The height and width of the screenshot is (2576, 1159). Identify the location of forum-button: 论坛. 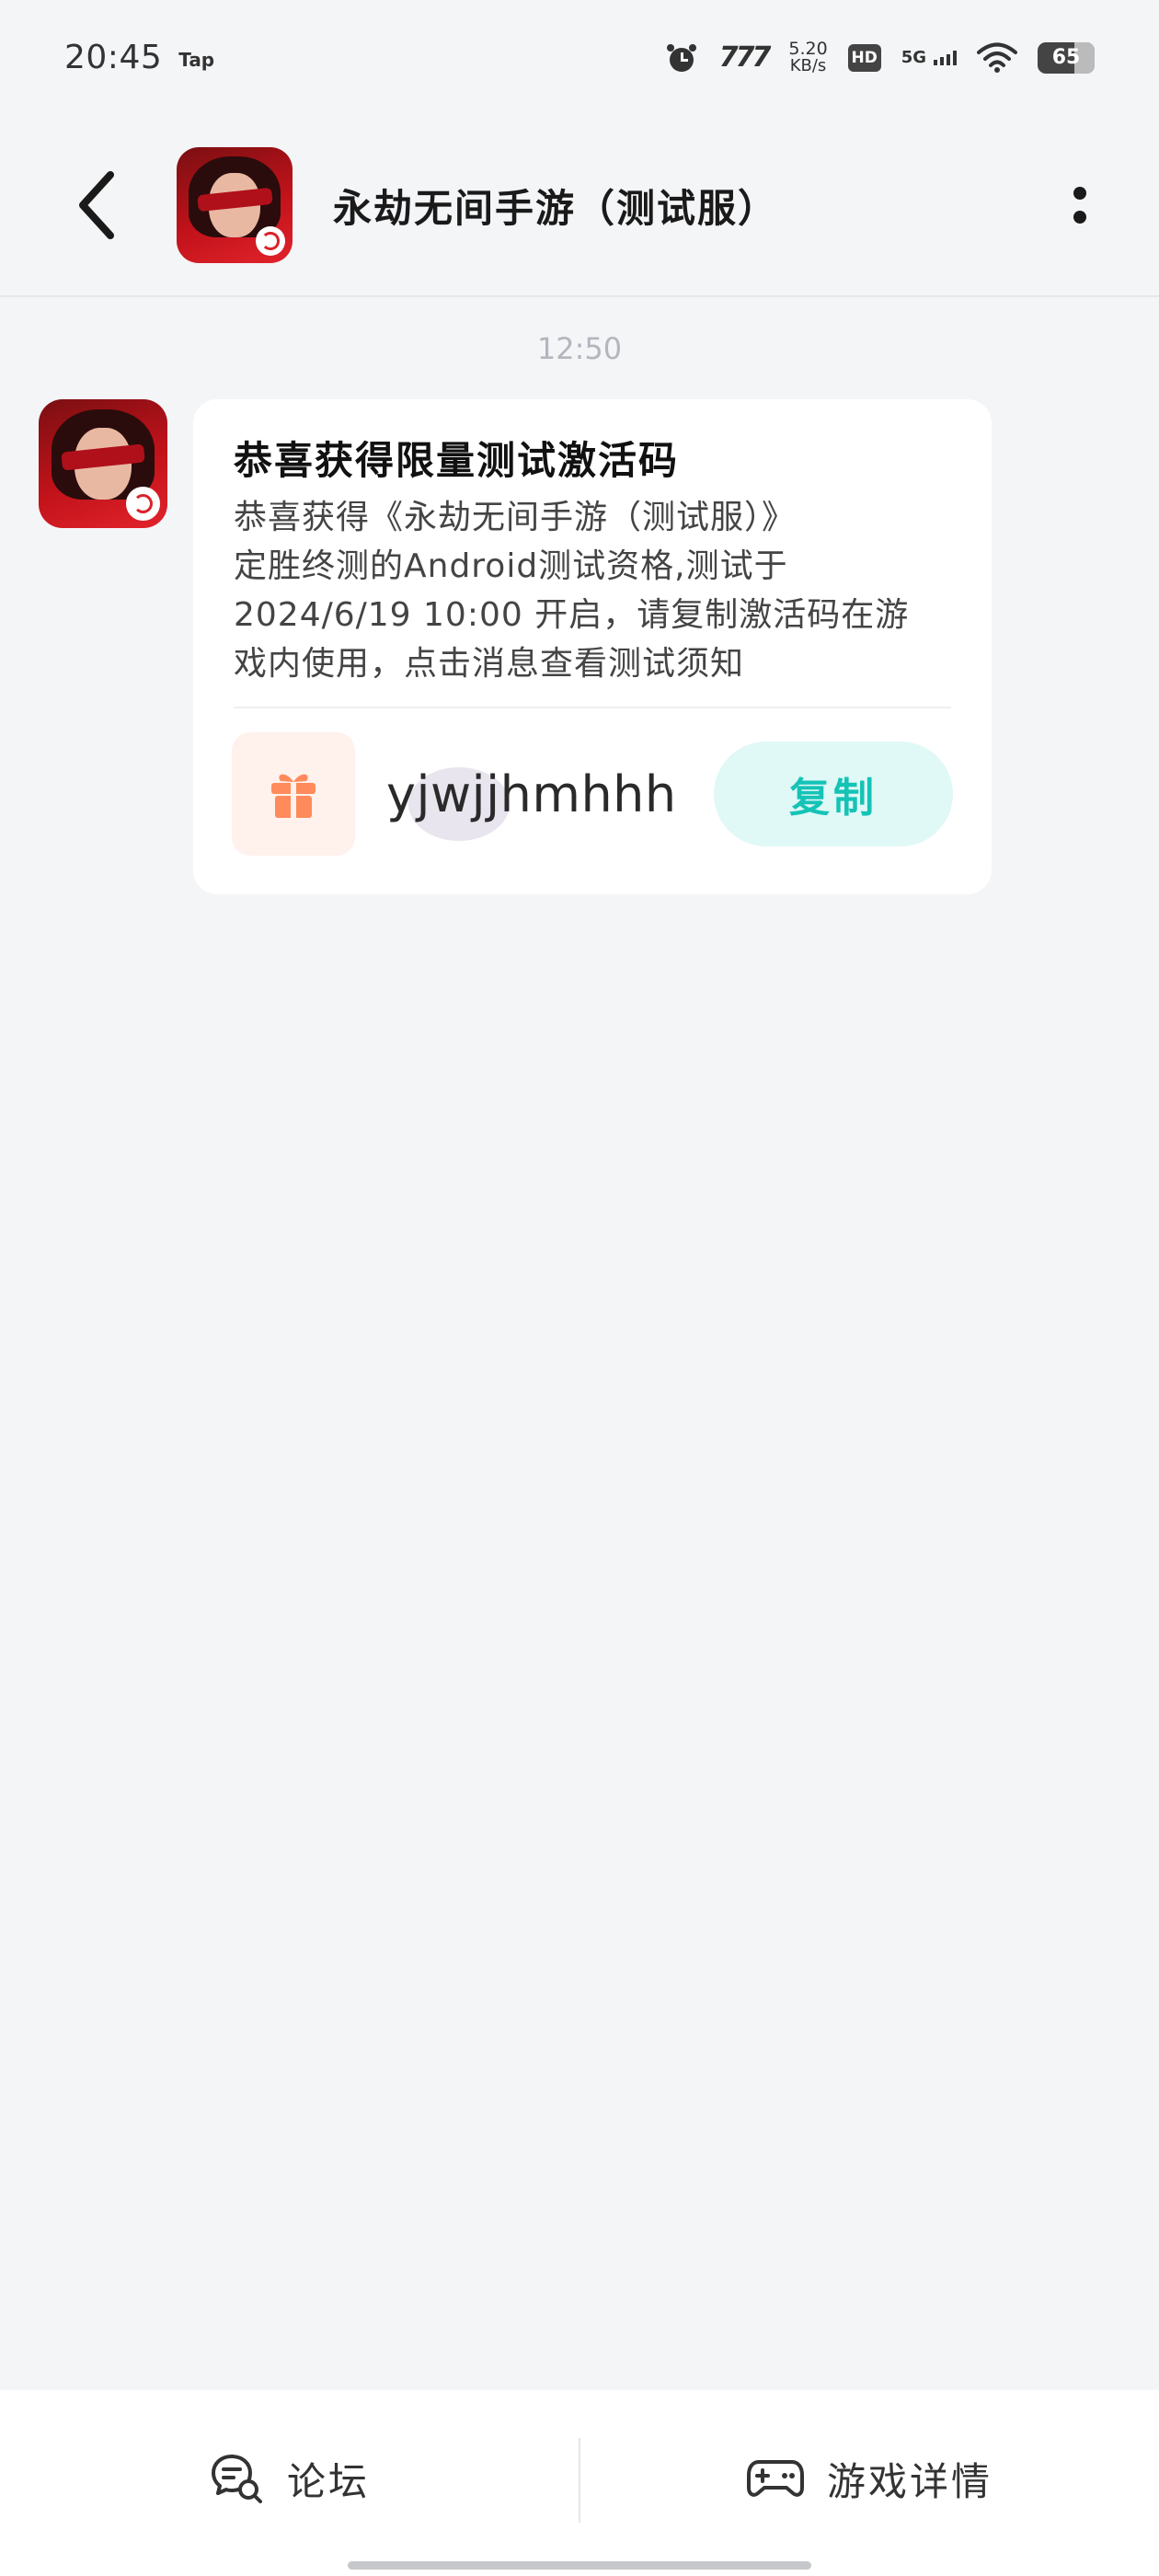
(290, 2478).